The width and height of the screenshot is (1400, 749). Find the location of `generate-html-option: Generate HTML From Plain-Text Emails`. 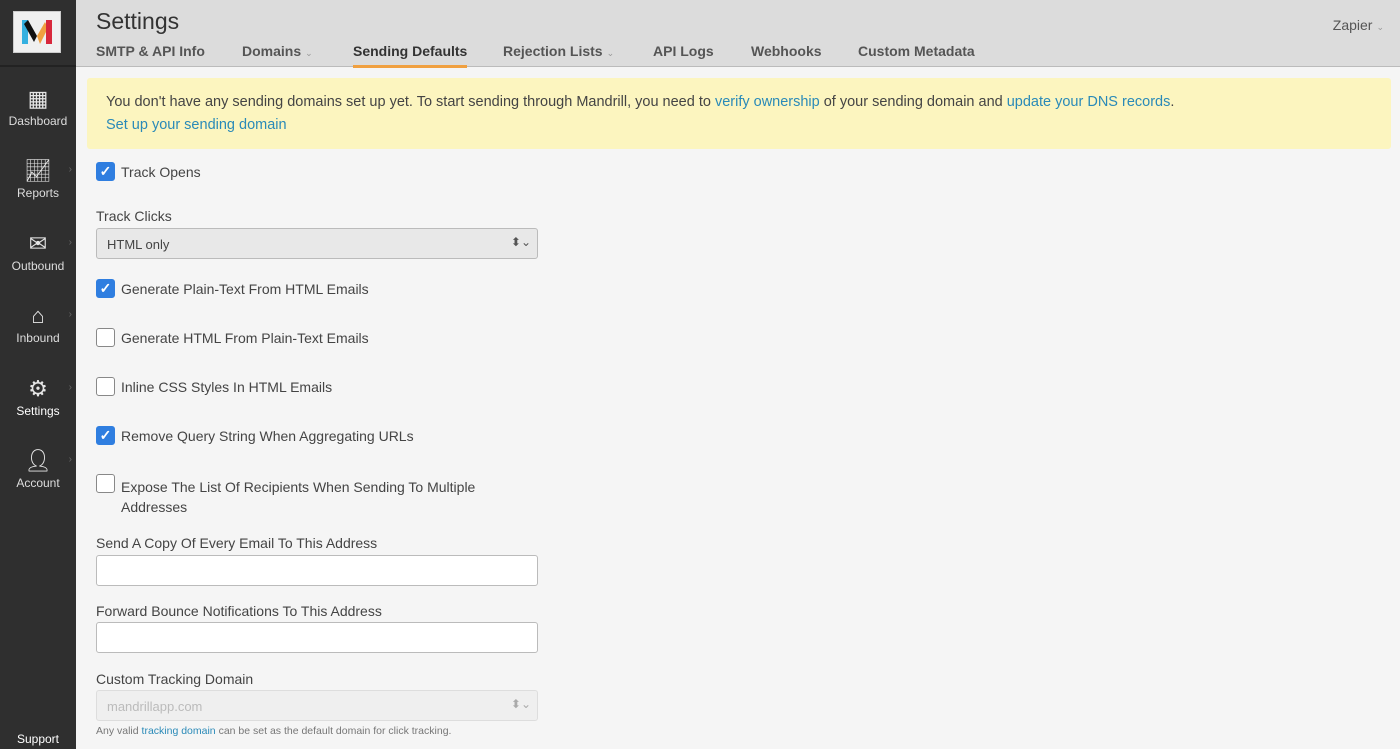

generate-html-option: Generate HTML From Plain-Text Emails is located at coordinates (232, 337).